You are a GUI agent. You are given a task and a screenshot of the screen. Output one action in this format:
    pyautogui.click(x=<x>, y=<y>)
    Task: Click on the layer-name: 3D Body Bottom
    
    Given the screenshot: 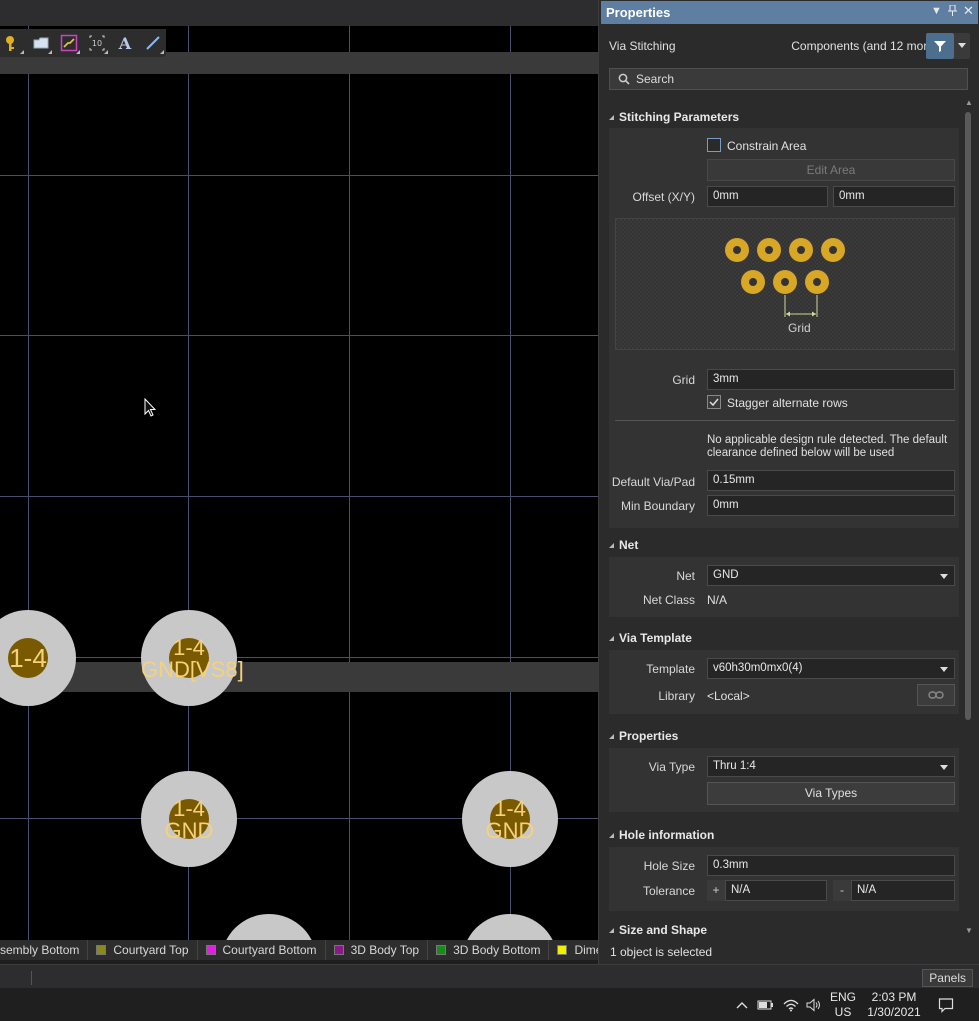 What is the action you would take?
    pyautogui.click(x=497, y=950)
    